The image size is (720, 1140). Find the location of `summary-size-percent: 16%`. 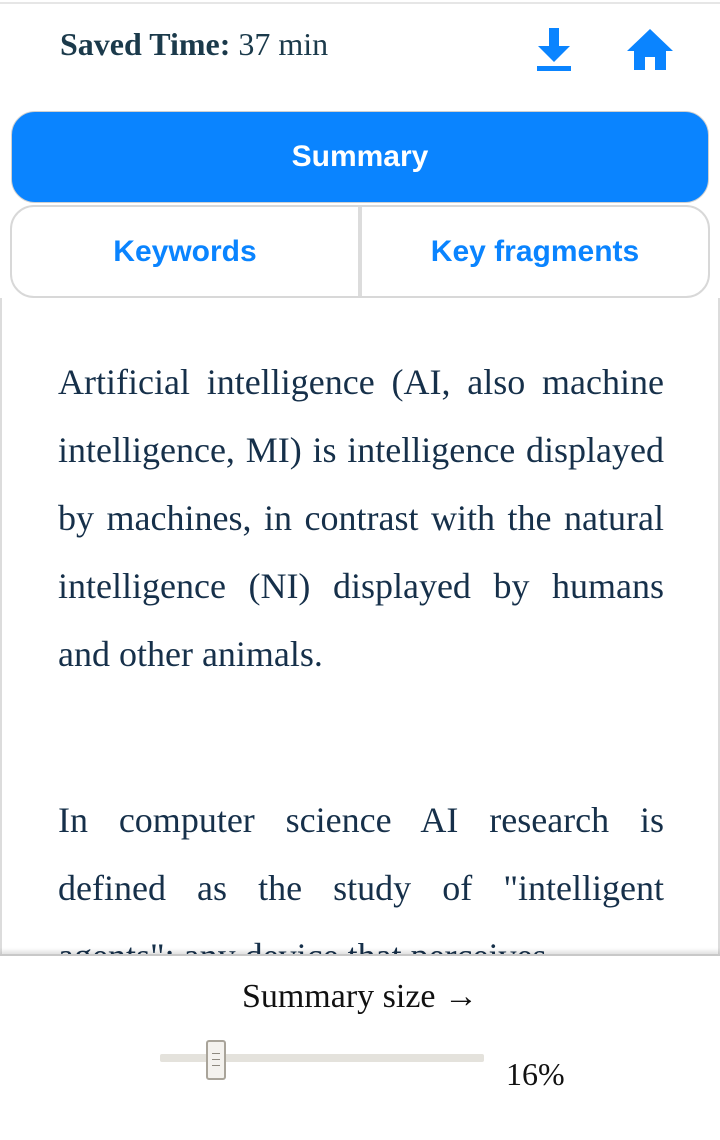

summary-size-percent: 16% is located at coordinates (535, 1074).